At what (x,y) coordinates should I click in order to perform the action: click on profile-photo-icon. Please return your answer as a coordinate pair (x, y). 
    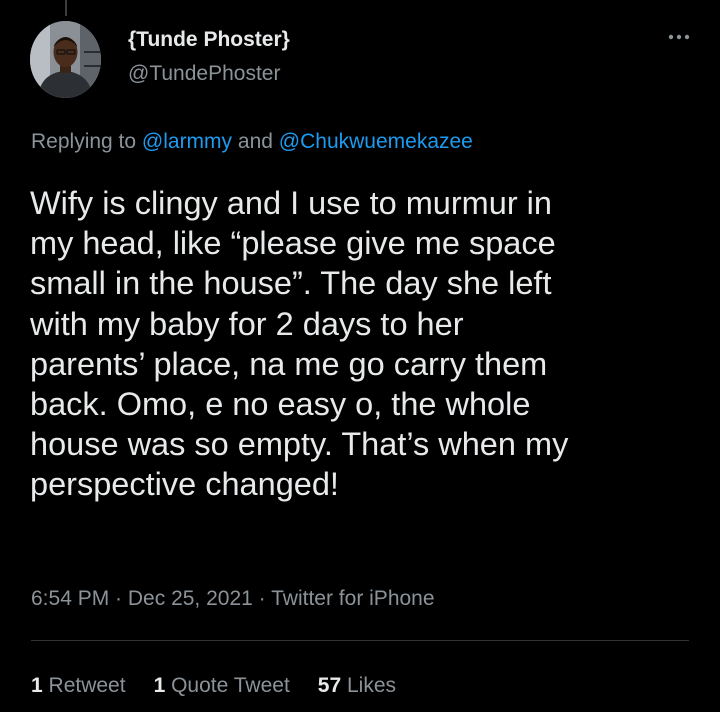
    Looking at the image, I should click on (65, 59).